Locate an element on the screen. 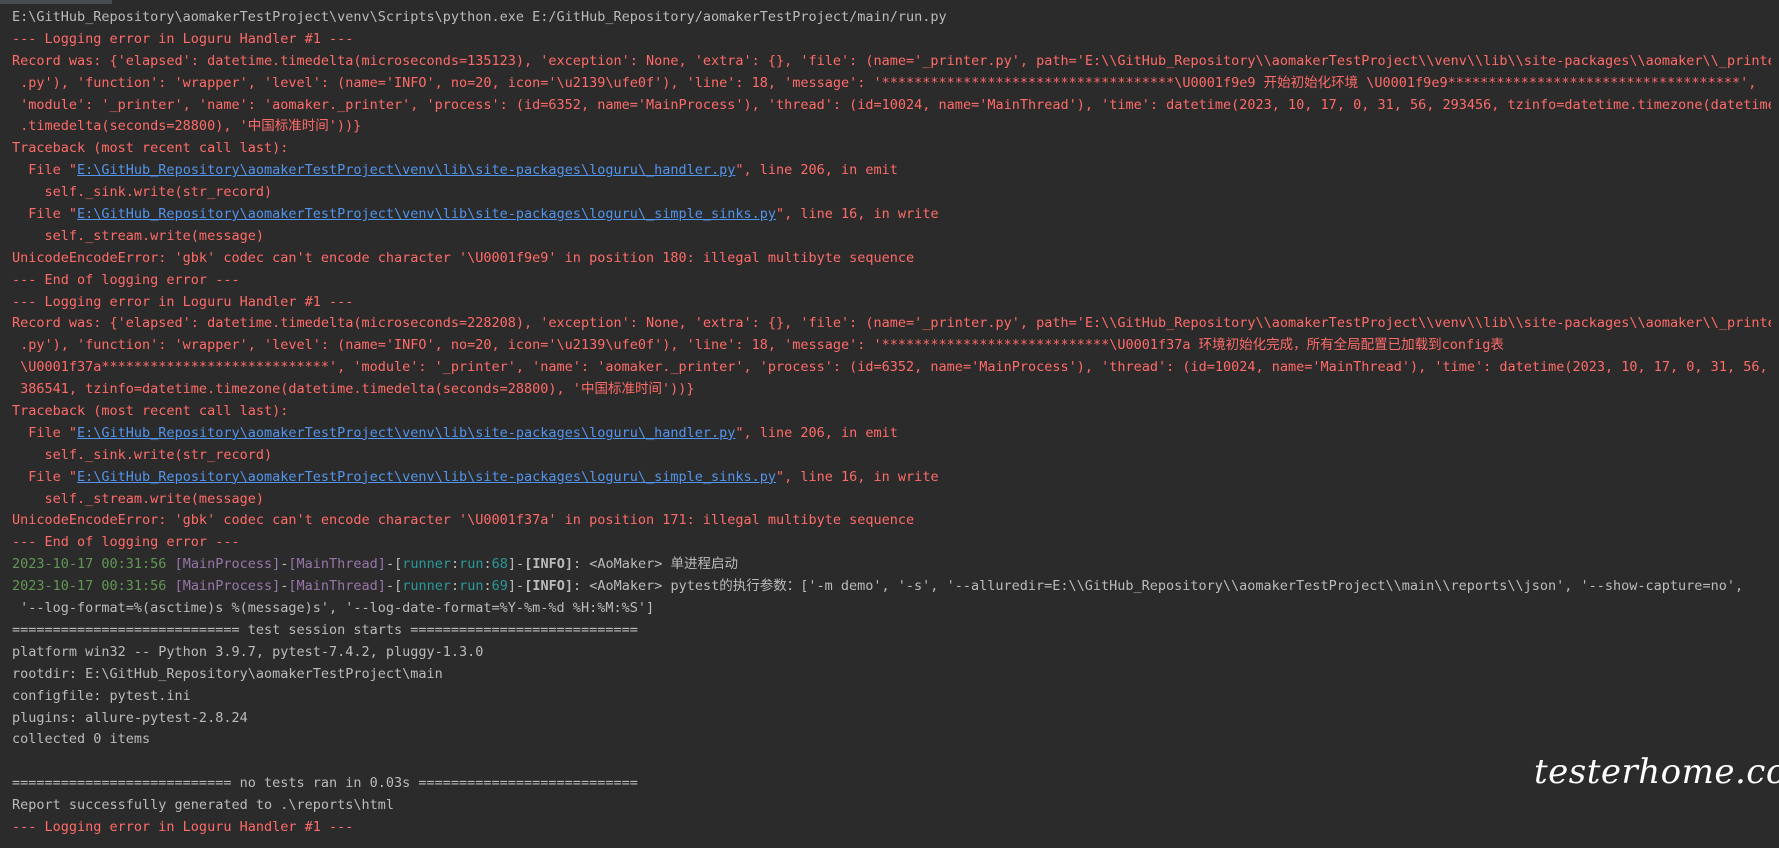 This screenshot has width=1779, height=848. console-text: : <AoMaker> 单进程启动 is located at coordinates (655, 564).